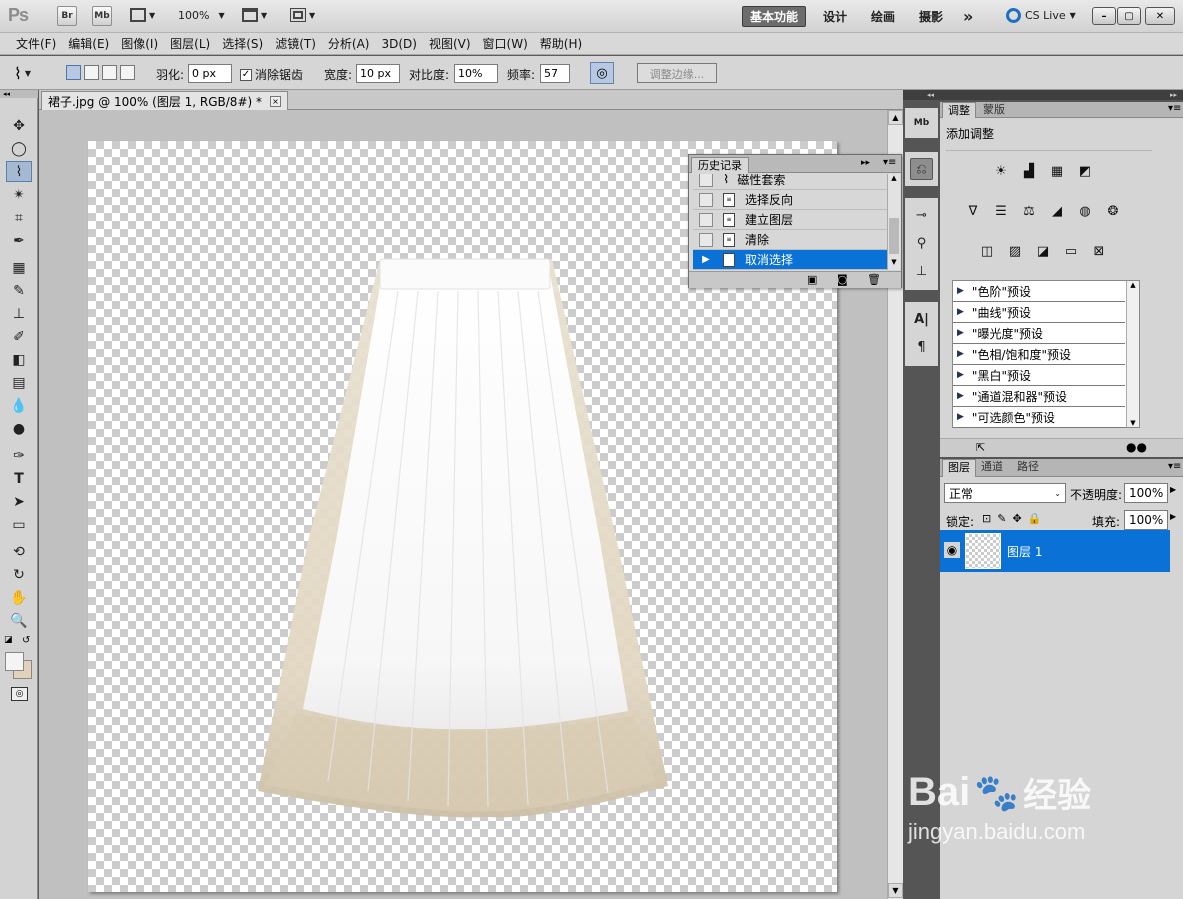 The image size is (1183, 899). What do you see at coordinates (210, 73) in the screenshot?
I see `feather-input: 0 px` at bounding box center [210, 73].